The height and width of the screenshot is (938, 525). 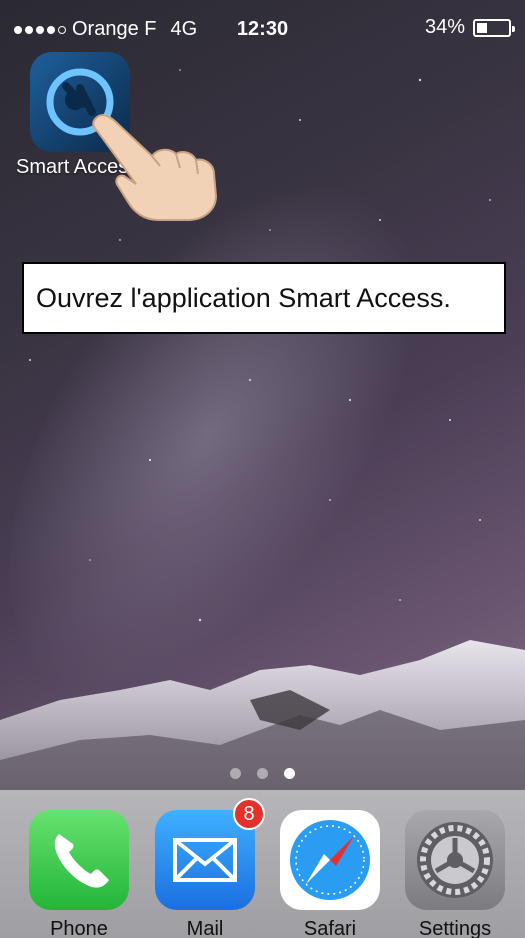 What do you see at coordinates (444, 27) in the screenshot?
I see `battery-percentage: 34%` at bounding box center [444, 27].